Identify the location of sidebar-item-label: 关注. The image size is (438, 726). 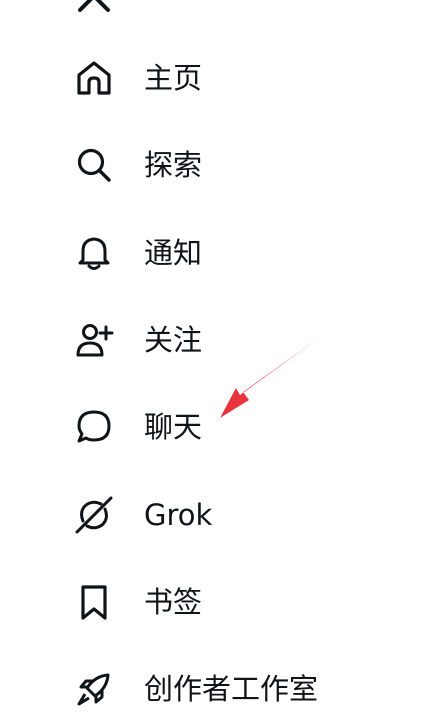
(173, 339).